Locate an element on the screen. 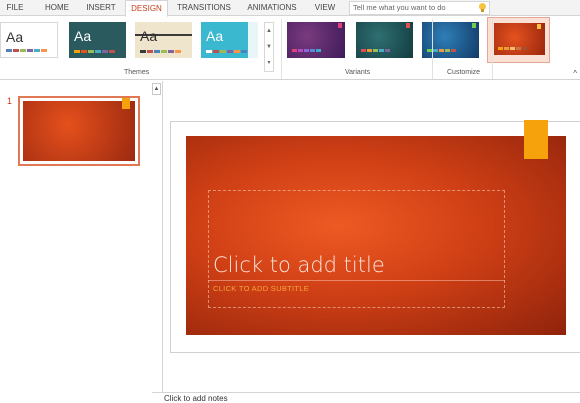 The image size is (580, 403). variant-purple is located at coordinates (316, 40).